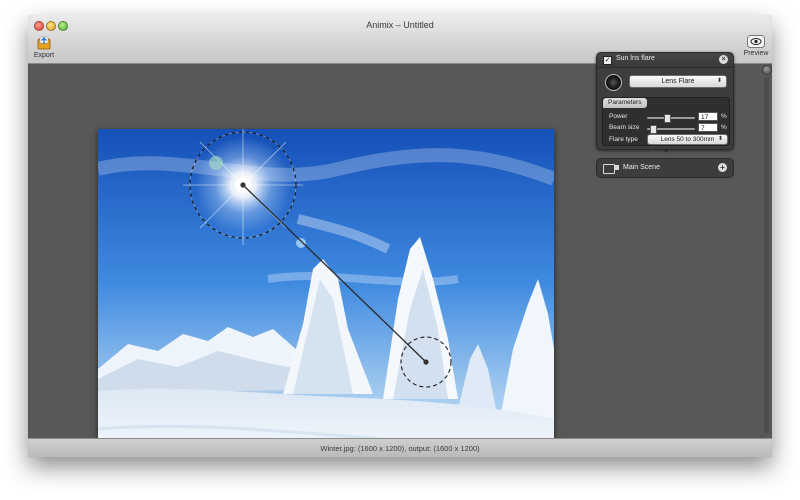 The height and width of the screenshot is (500, 800). What do you see at coordinates (665, 168) in the screenshot?
I see `scene-panel: Main Scene +` at bounding box center [665, 168].